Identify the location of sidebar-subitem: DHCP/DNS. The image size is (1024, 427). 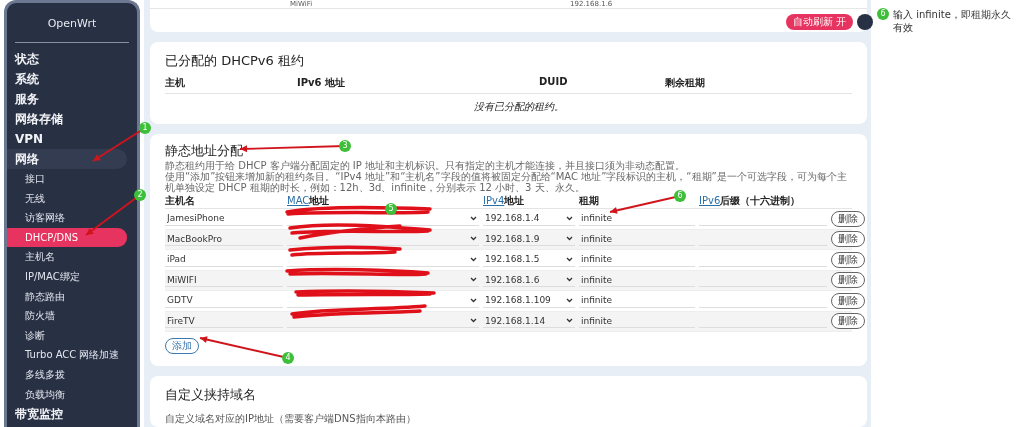
(67, 237).